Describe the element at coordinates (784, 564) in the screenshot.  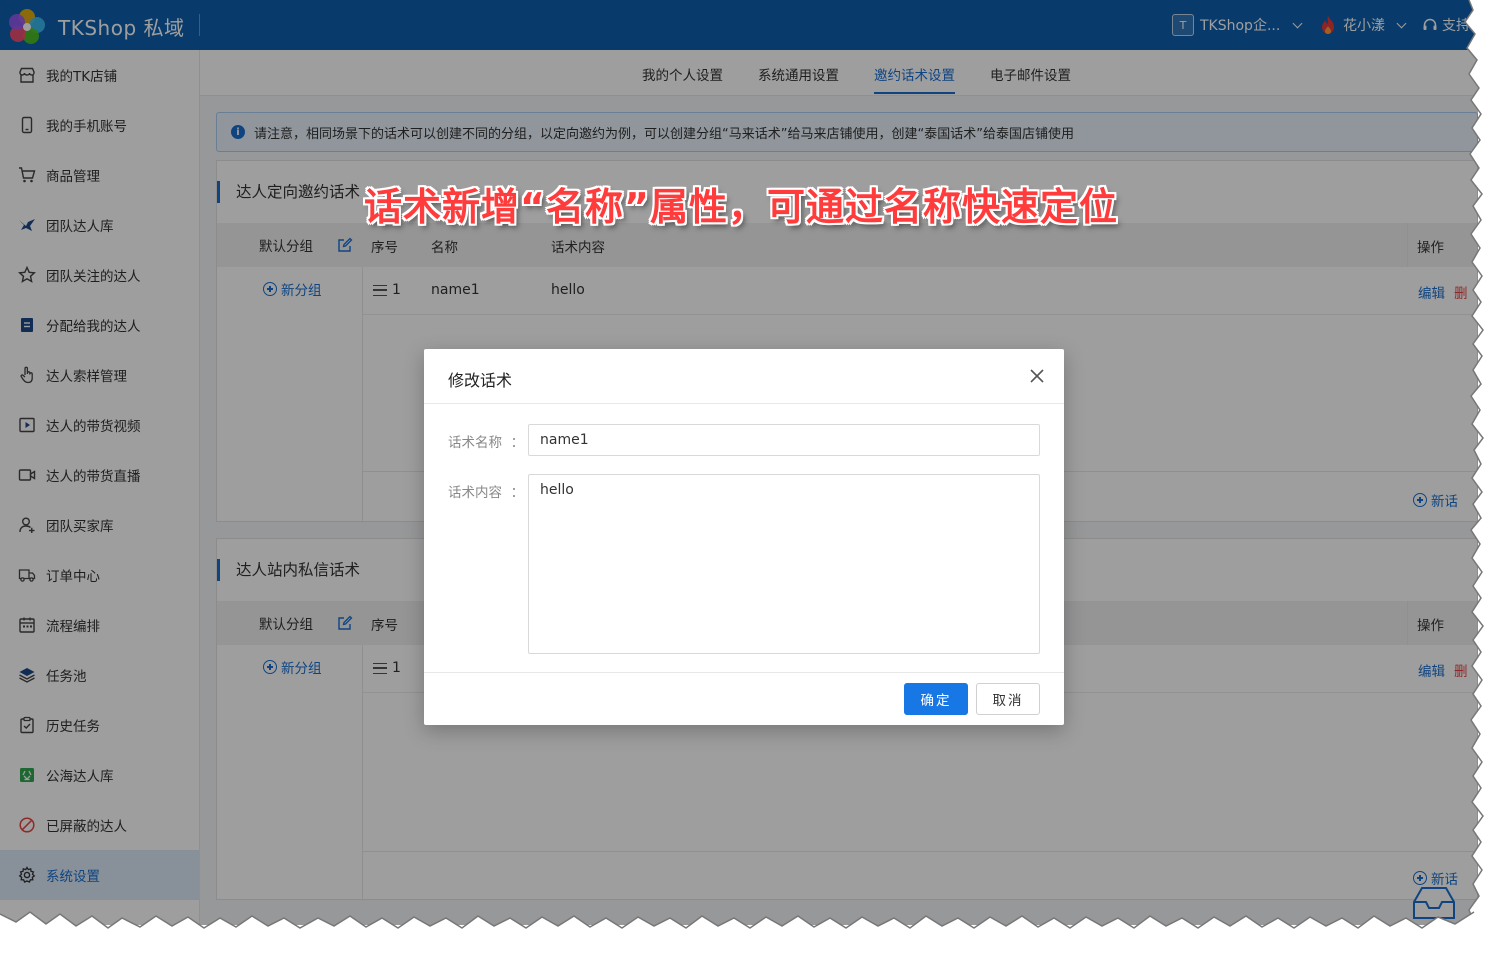
I see `script-content-textarea: hello` at that location.